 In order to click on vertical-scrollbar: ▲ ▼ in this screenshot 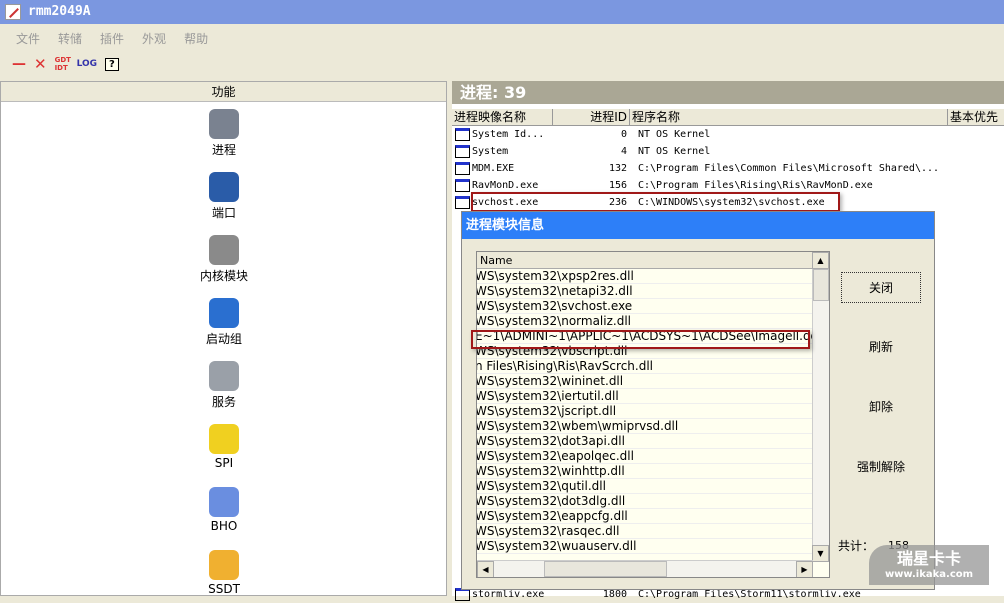, I will do `click(820, 407)`.